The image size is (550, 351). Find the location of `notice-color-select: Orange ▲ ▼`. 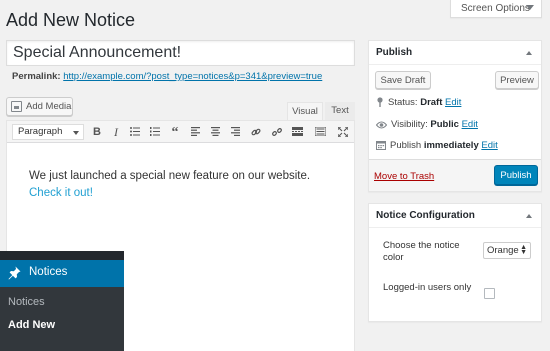

notice-color-select: Orange ▲ ▼ is located at coordinates (507, 250).